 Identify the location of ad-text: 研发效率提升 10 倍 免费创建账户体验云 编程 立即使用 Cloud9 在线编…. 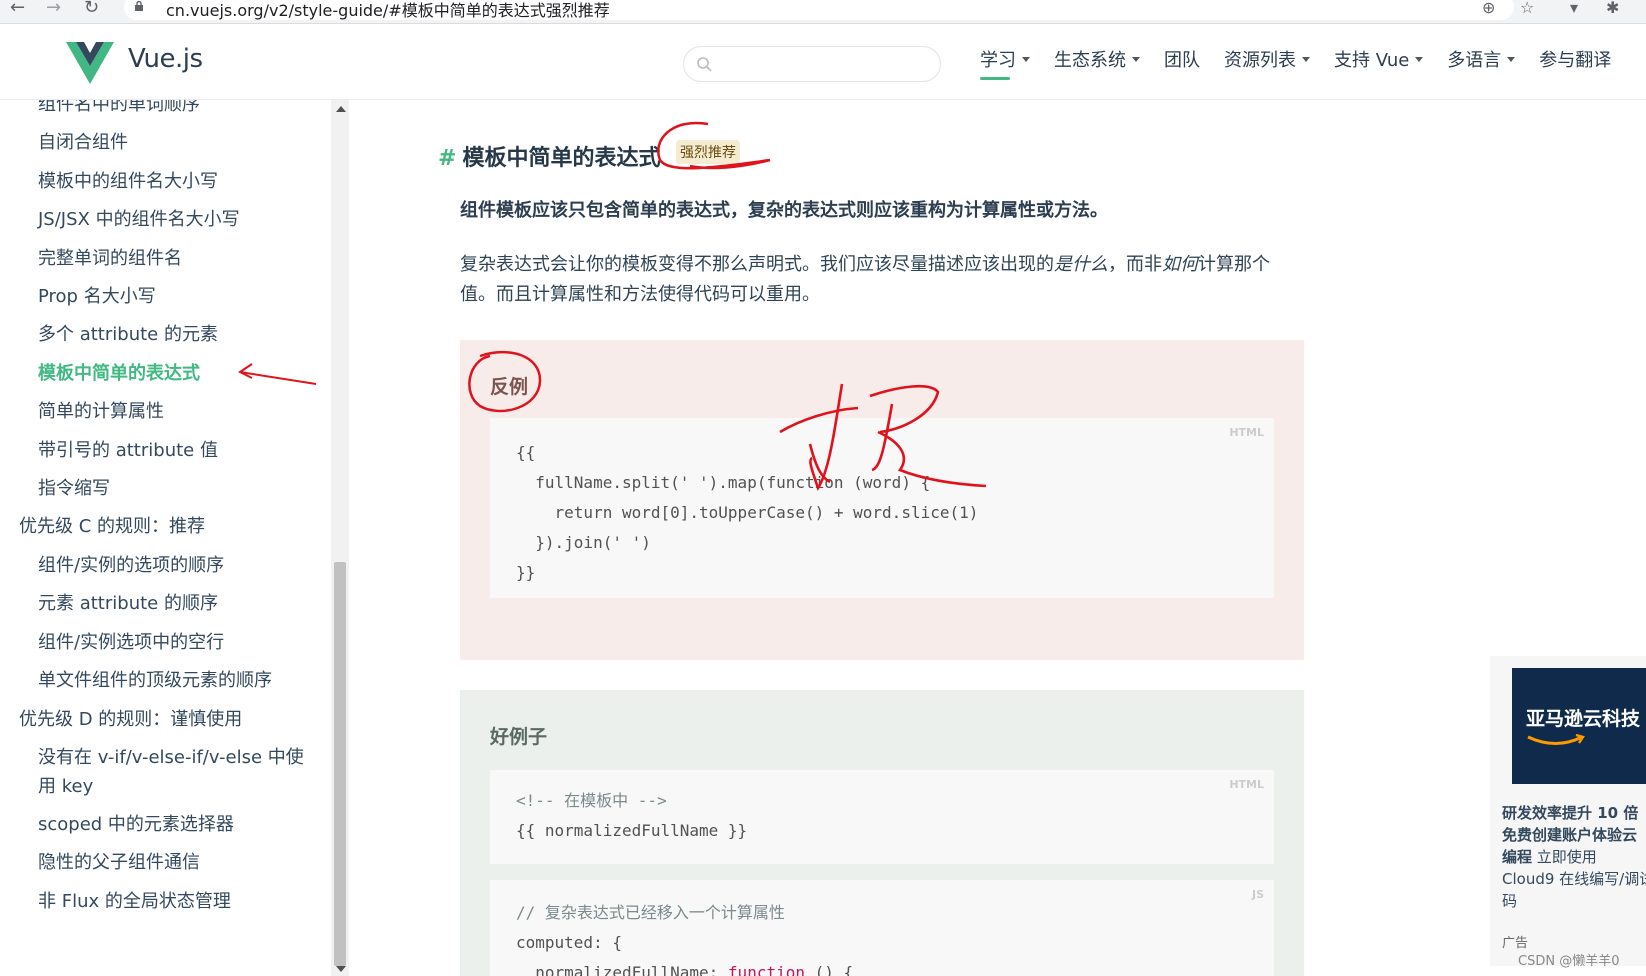
(1574, 857).